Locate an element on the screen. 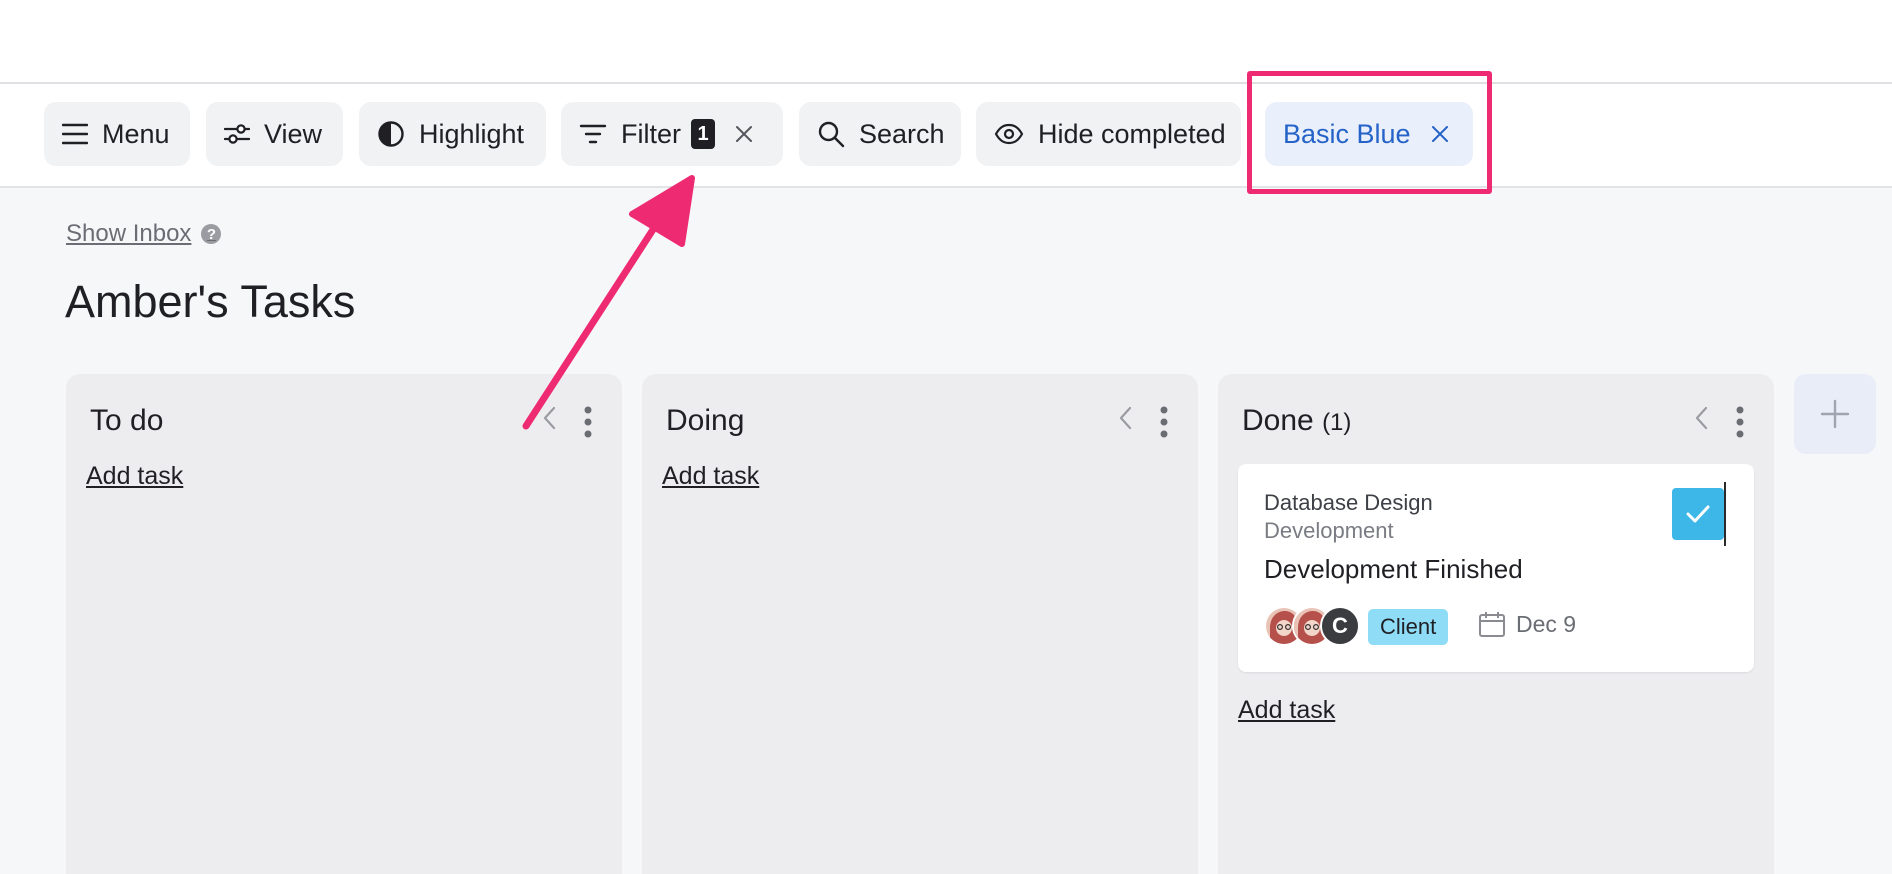 The image size is (1892, 874). add-column-button is located at coordinates (1835, 414).